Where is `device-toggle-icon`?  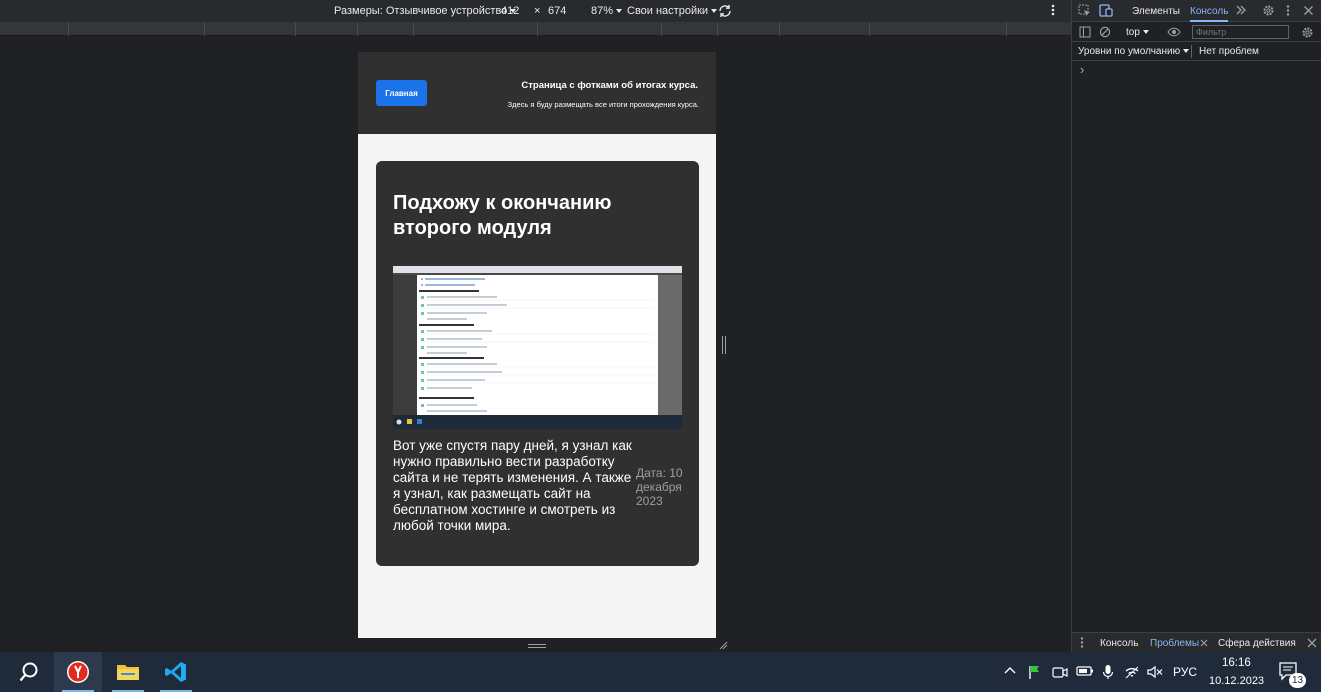
device-toggle-icon is located at coordinates (1106, 10).